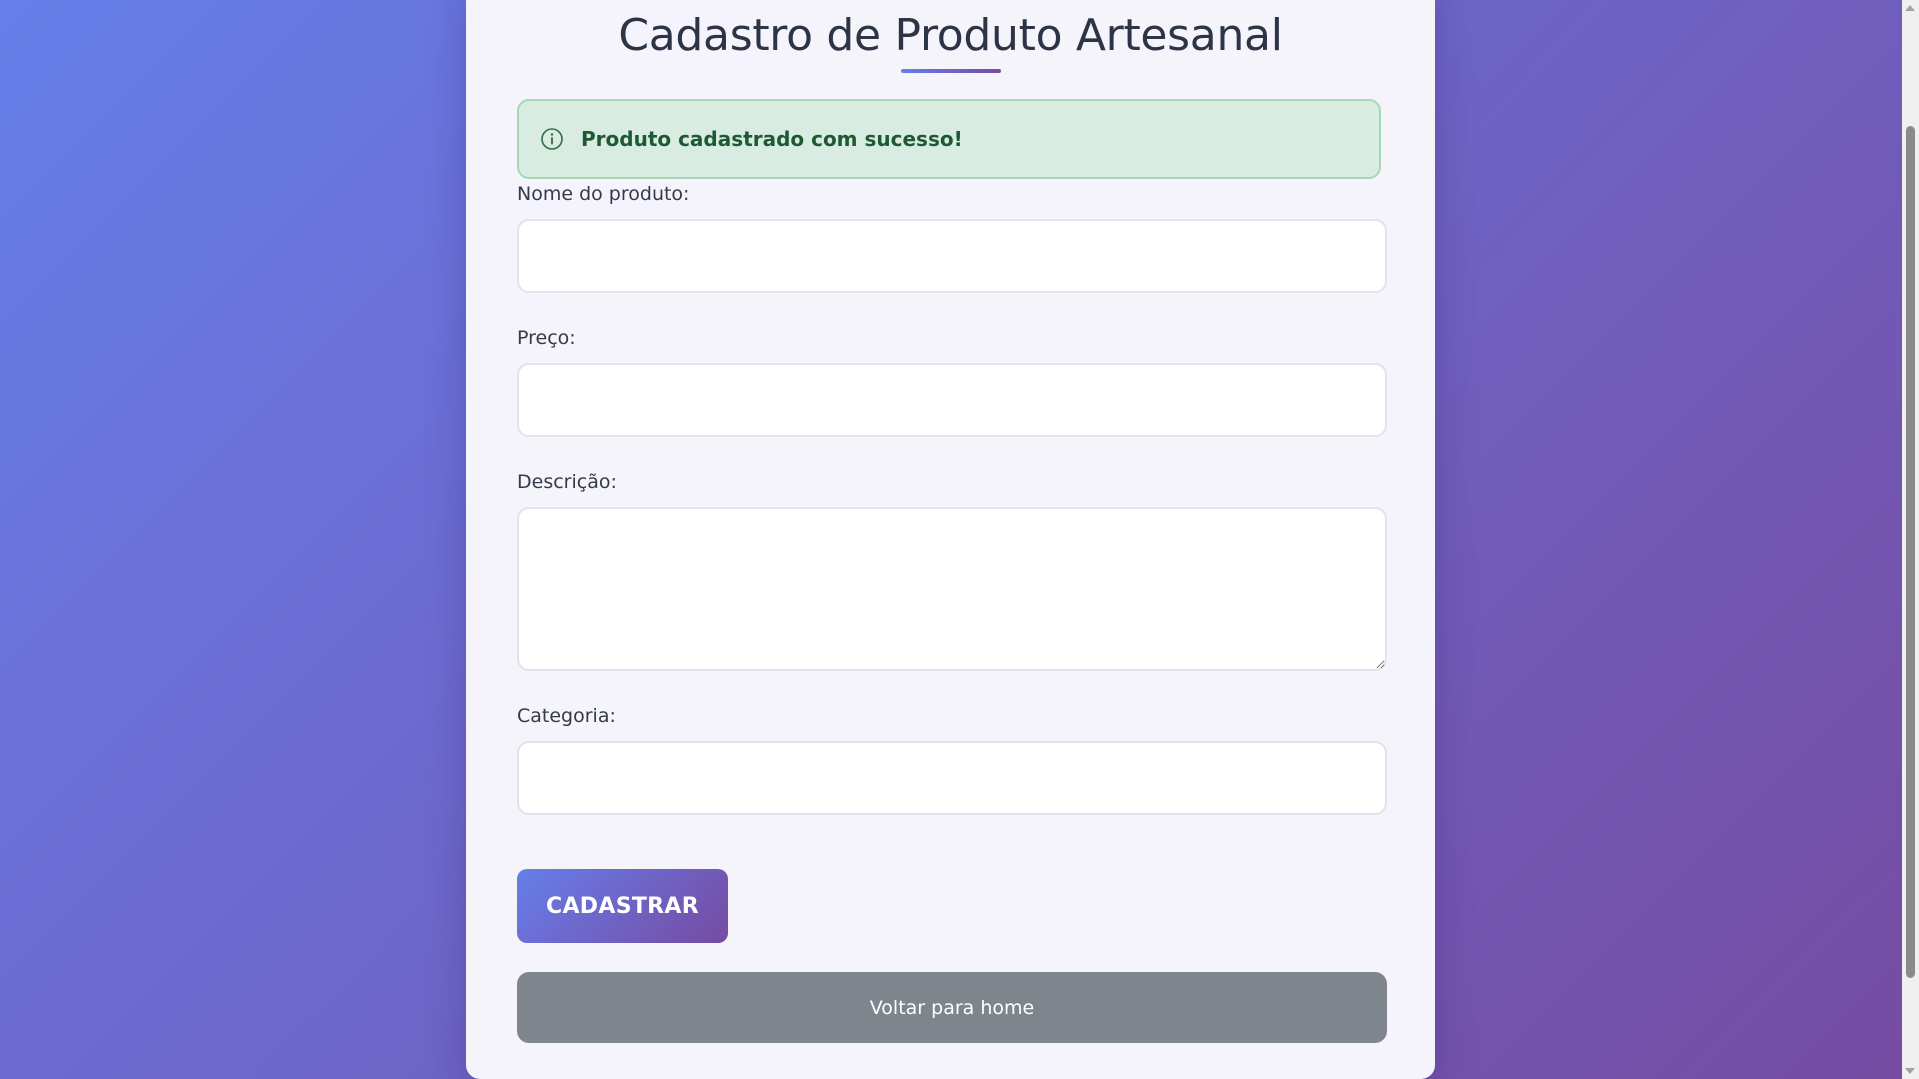 The height and width of the screenshot is (1079, 1919). I want to click on scrollbar-thumb, so click(1910, 552).